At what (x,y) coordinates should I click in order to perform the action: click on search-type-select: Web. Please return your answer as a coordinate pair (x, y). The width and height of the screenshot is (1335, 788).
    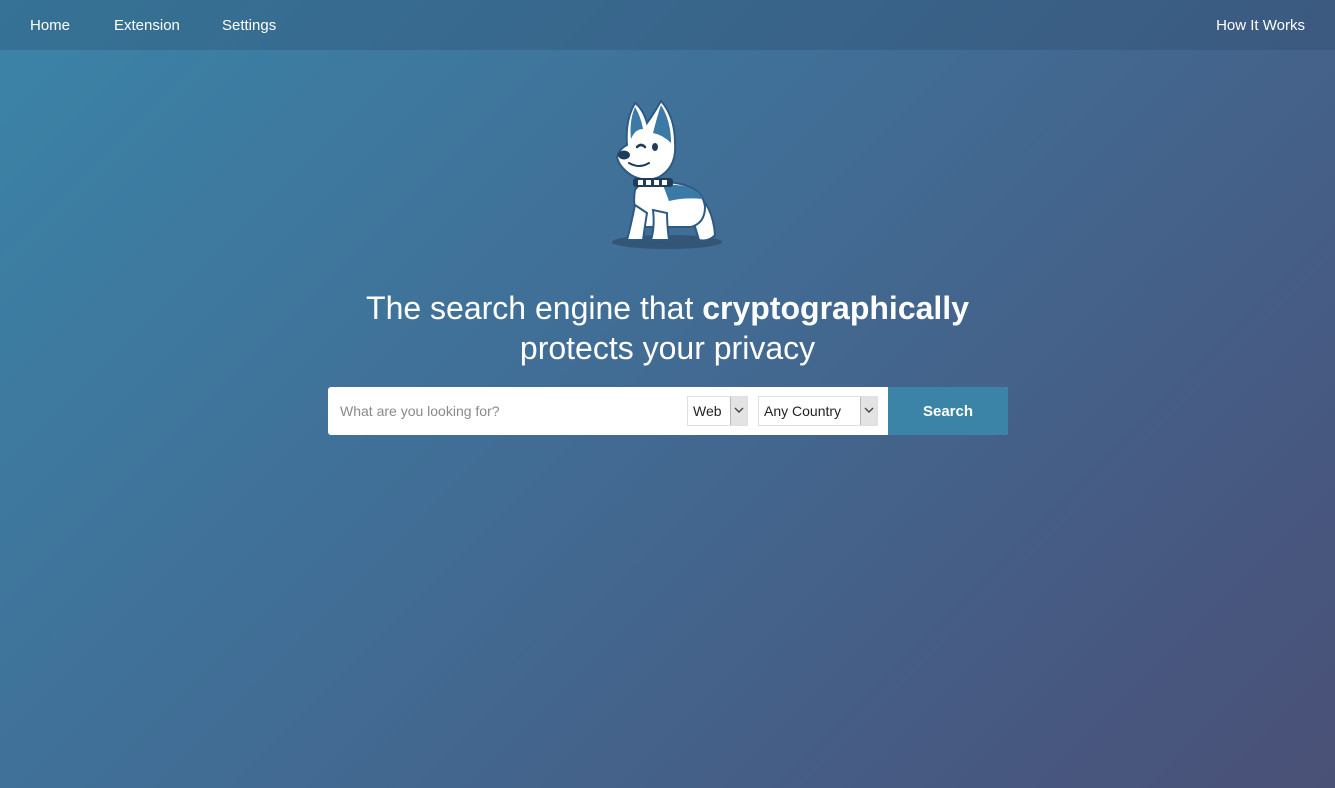
    Looking at the image, I should click on (717, 411).